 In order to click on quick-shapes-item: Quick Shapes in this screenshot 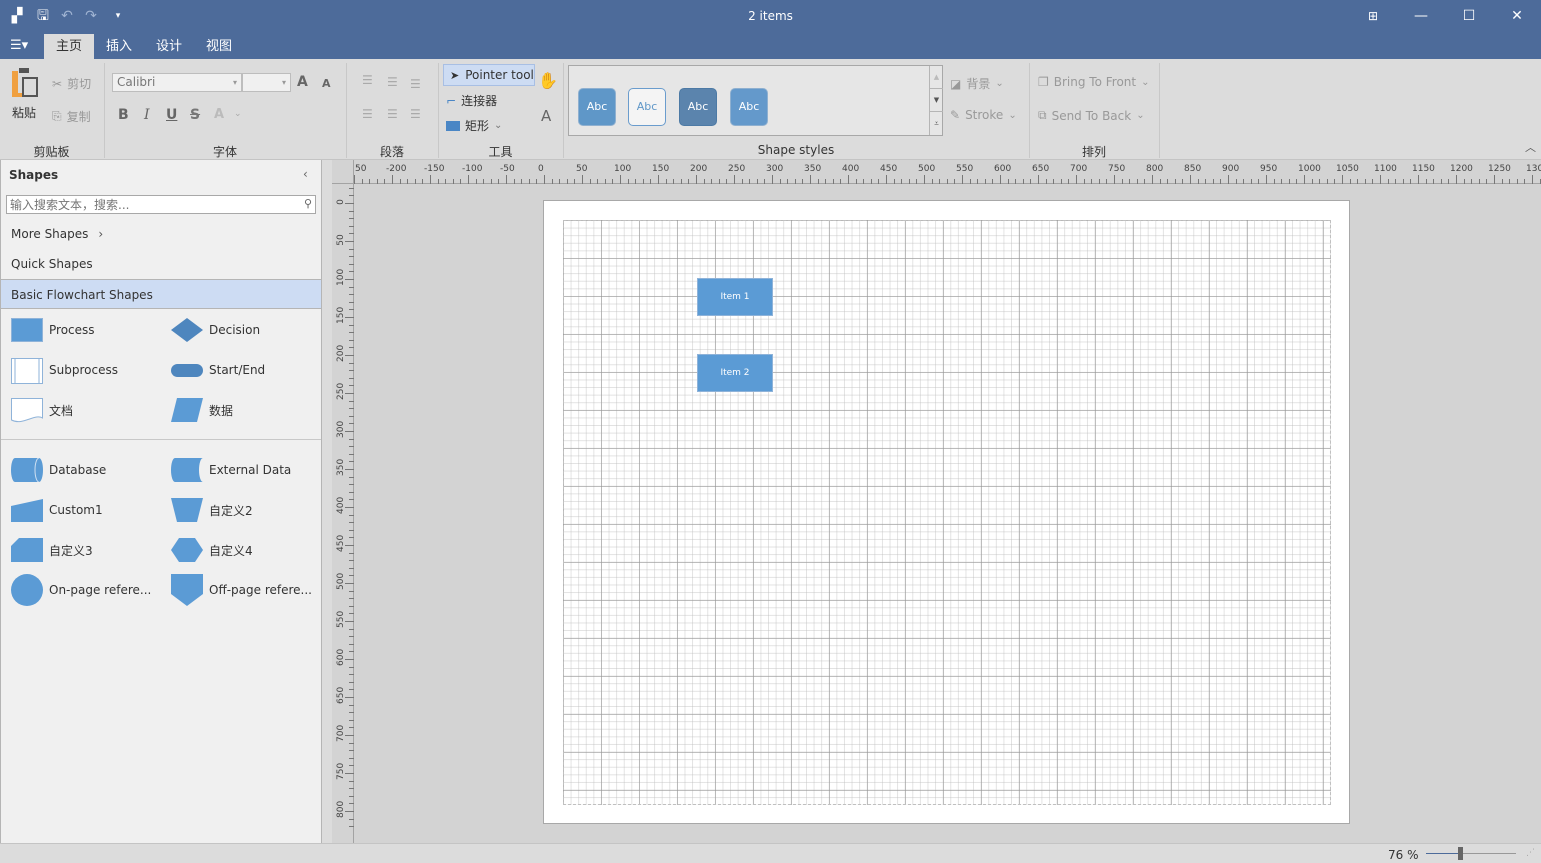, I will do `click(161, 264)`.